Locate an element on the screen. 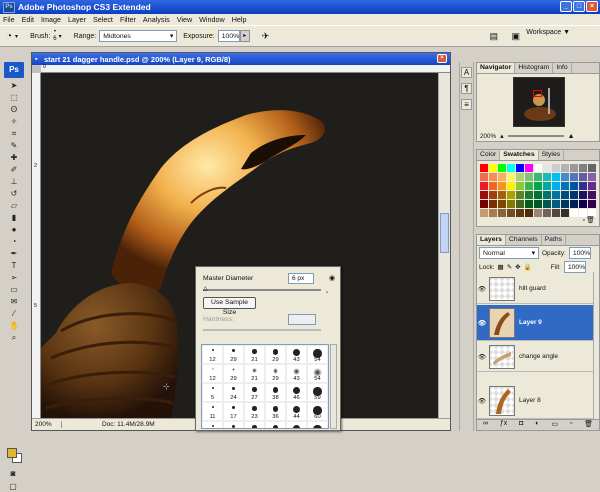  brush-preset: 14 is located at coordinates (212, 424).